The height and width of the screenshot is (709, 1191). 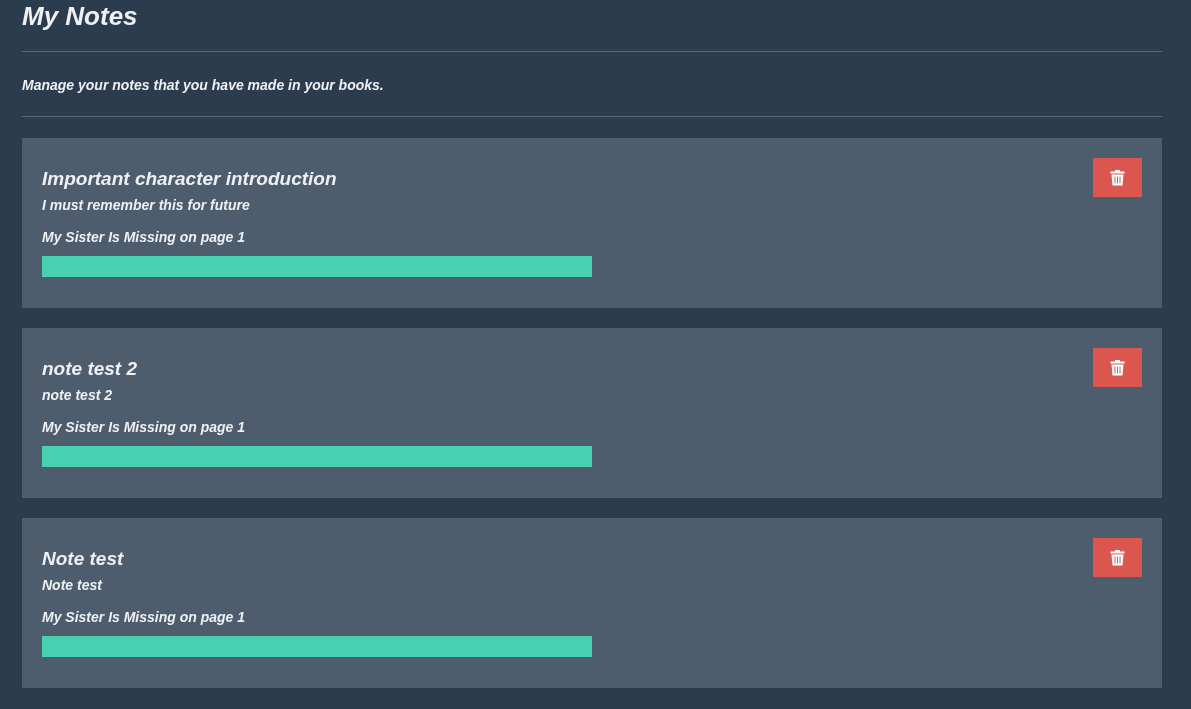 I want to click on note-title: note test 2, so click(x=90, y=369).